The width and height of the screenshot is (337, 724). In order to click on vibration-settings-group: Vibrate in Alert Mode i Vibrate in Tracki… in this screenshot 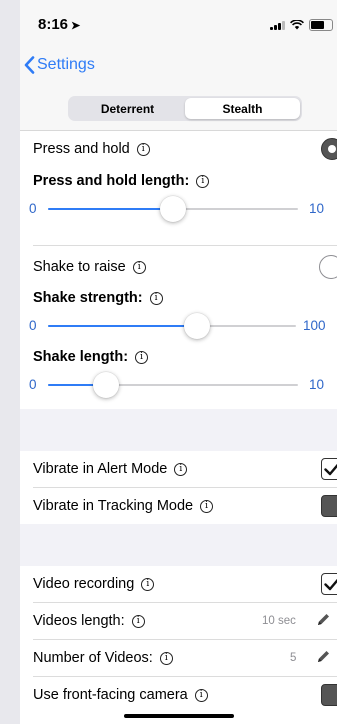, I will do `click(178, 487)`.